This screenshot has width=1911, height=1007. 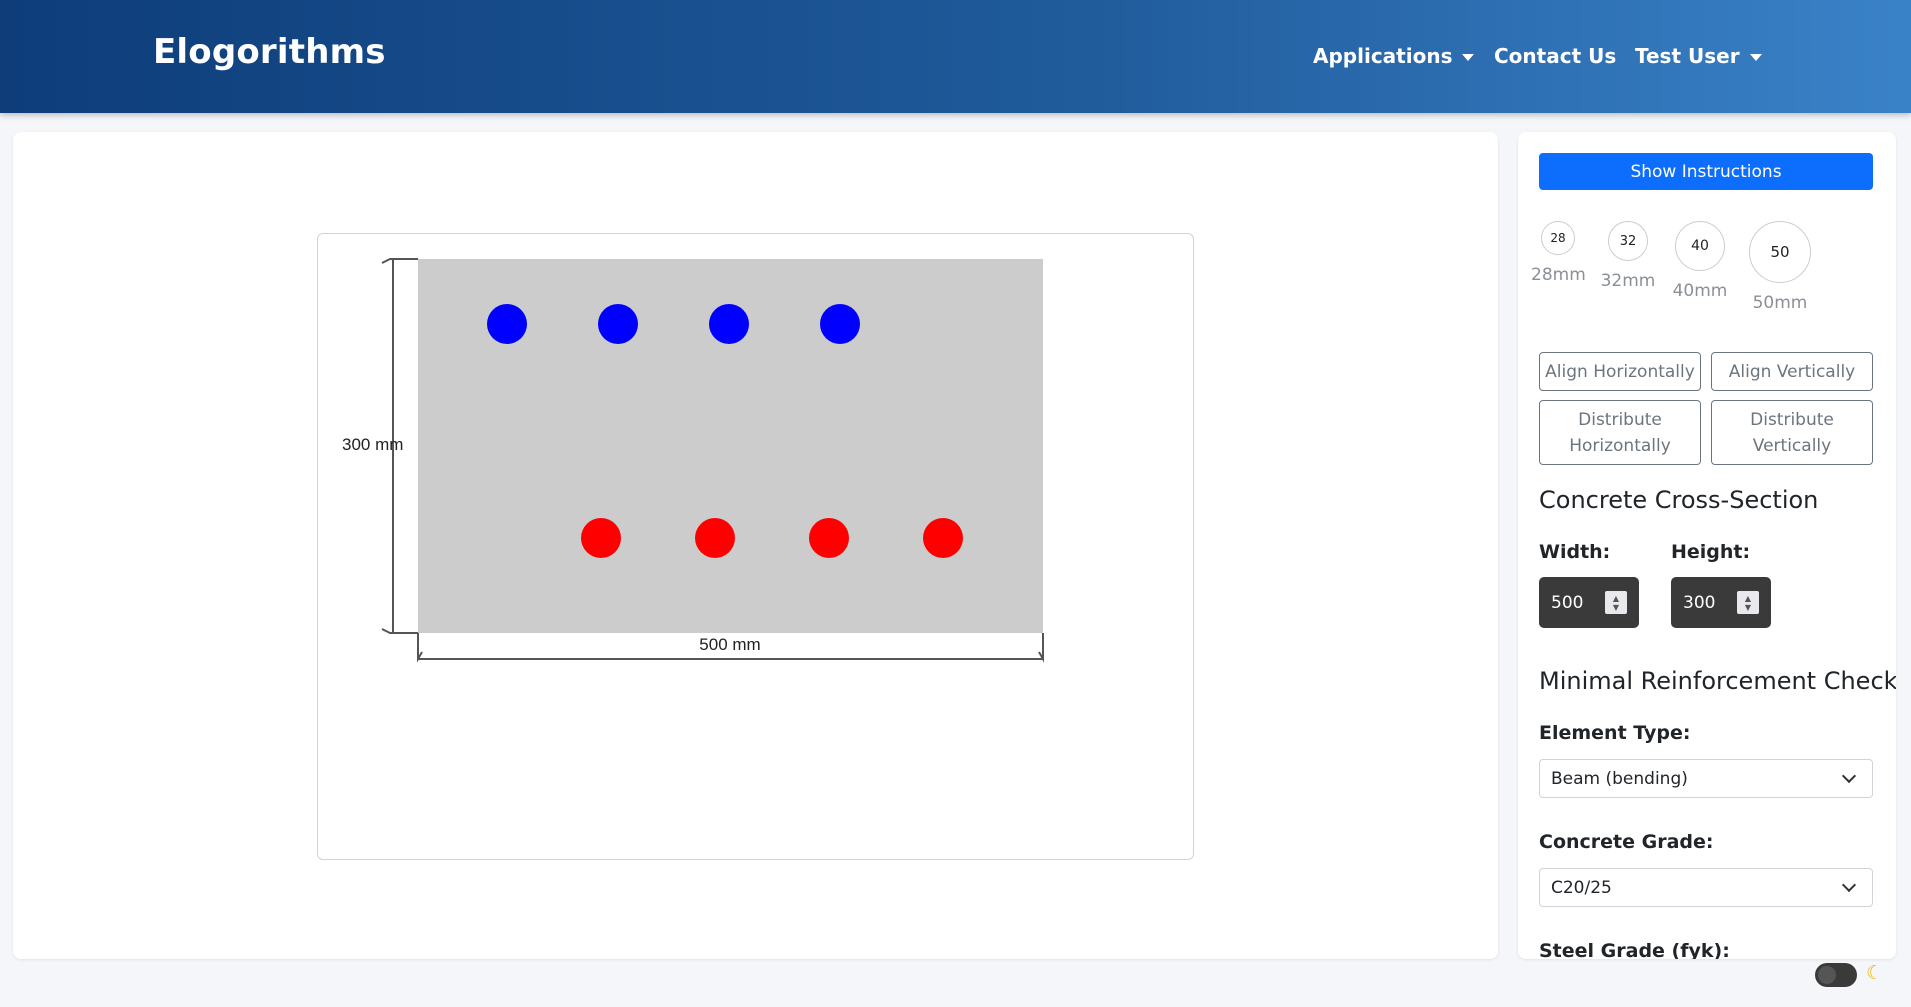 I want to click on show-instructions-button: Show Instructions, so click(x=1706, y=171).